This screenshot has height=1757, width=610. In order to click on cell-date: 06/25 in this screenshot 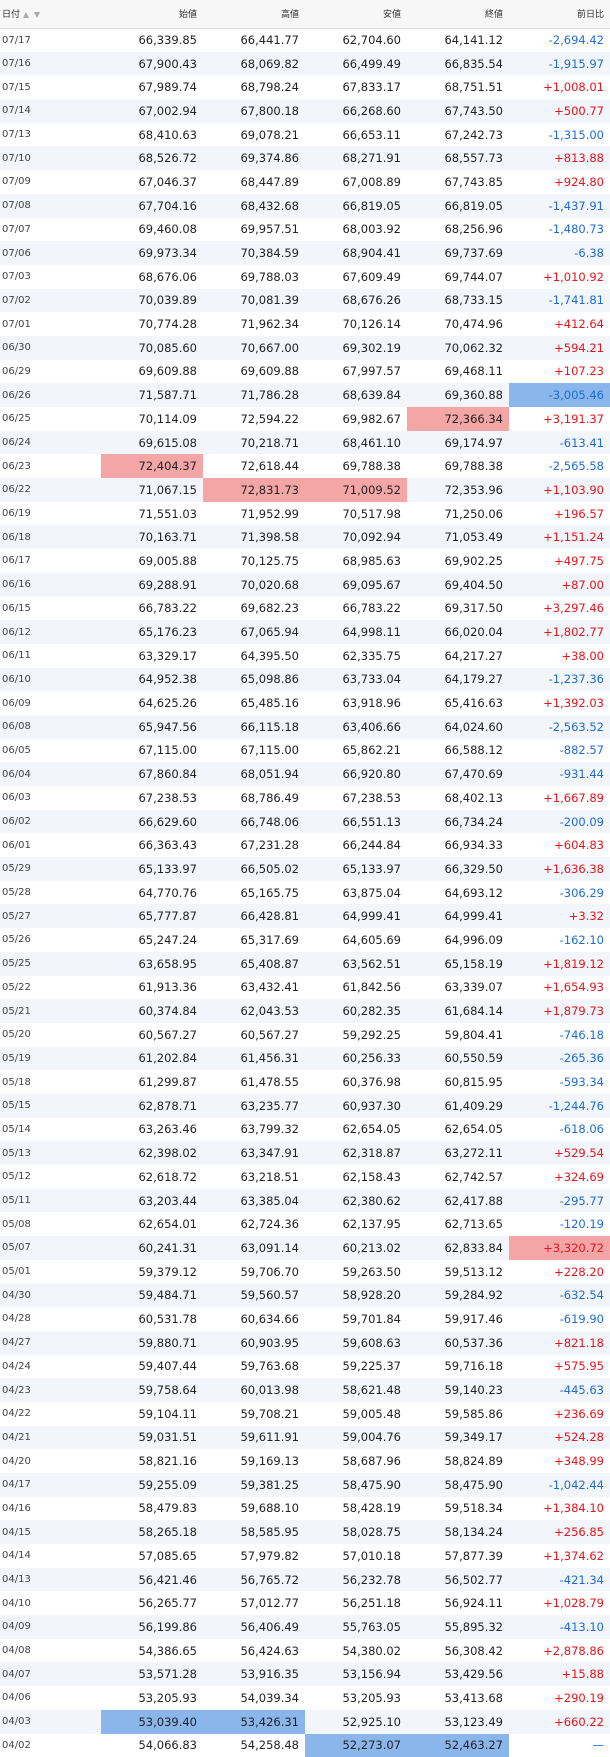, I will do `click(50, 419)`.